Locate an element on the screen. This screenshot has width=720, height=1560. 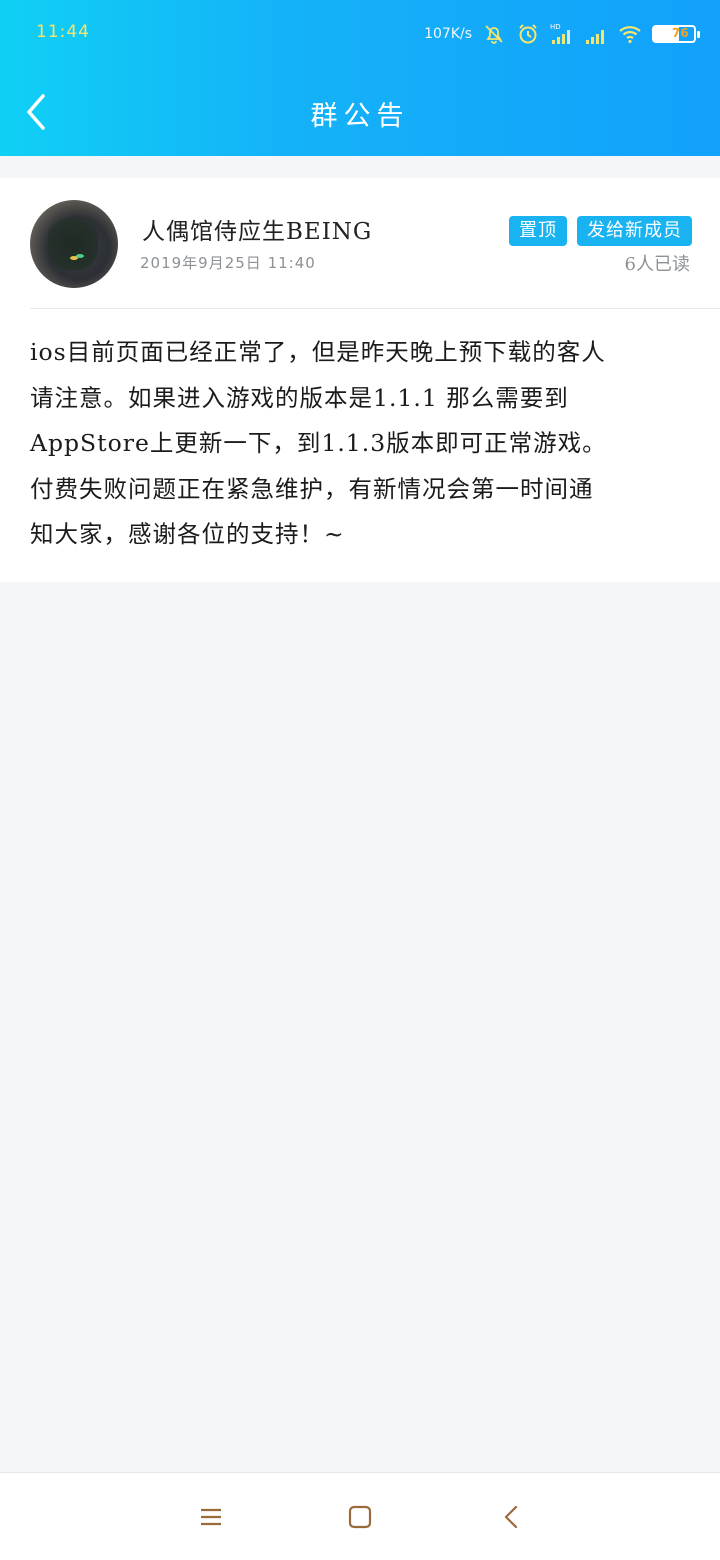
post-time: 2019年9月25日 11:40 is located at coordinates (228, 263).